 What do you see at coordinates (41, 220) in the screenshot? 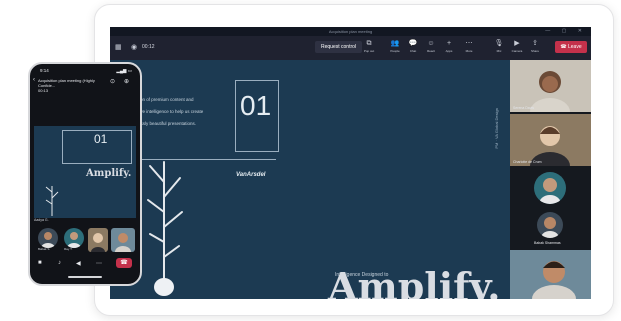
I see `phone-gallery-label: Aadya G.` at bounding box center [41, 220].